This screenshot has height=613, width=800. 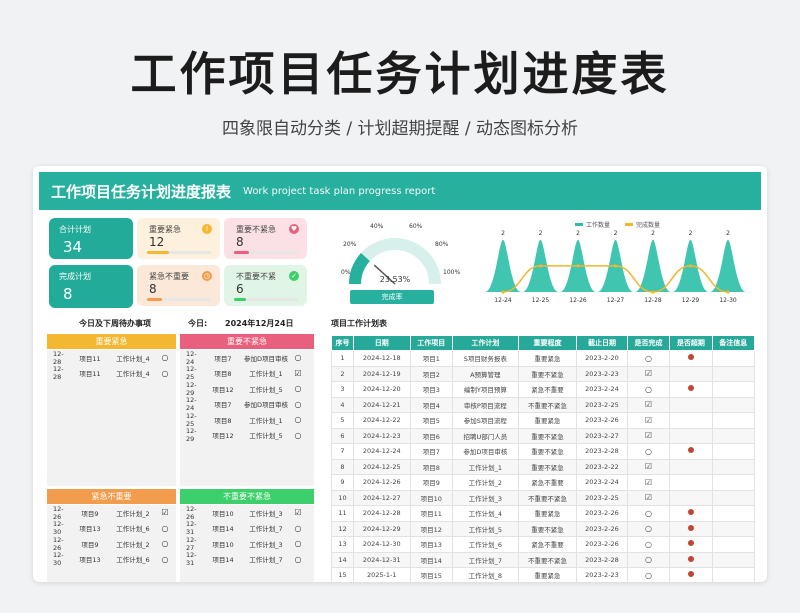 I want to click on table-cell: 重要紧急, so click(x=547, y=574).